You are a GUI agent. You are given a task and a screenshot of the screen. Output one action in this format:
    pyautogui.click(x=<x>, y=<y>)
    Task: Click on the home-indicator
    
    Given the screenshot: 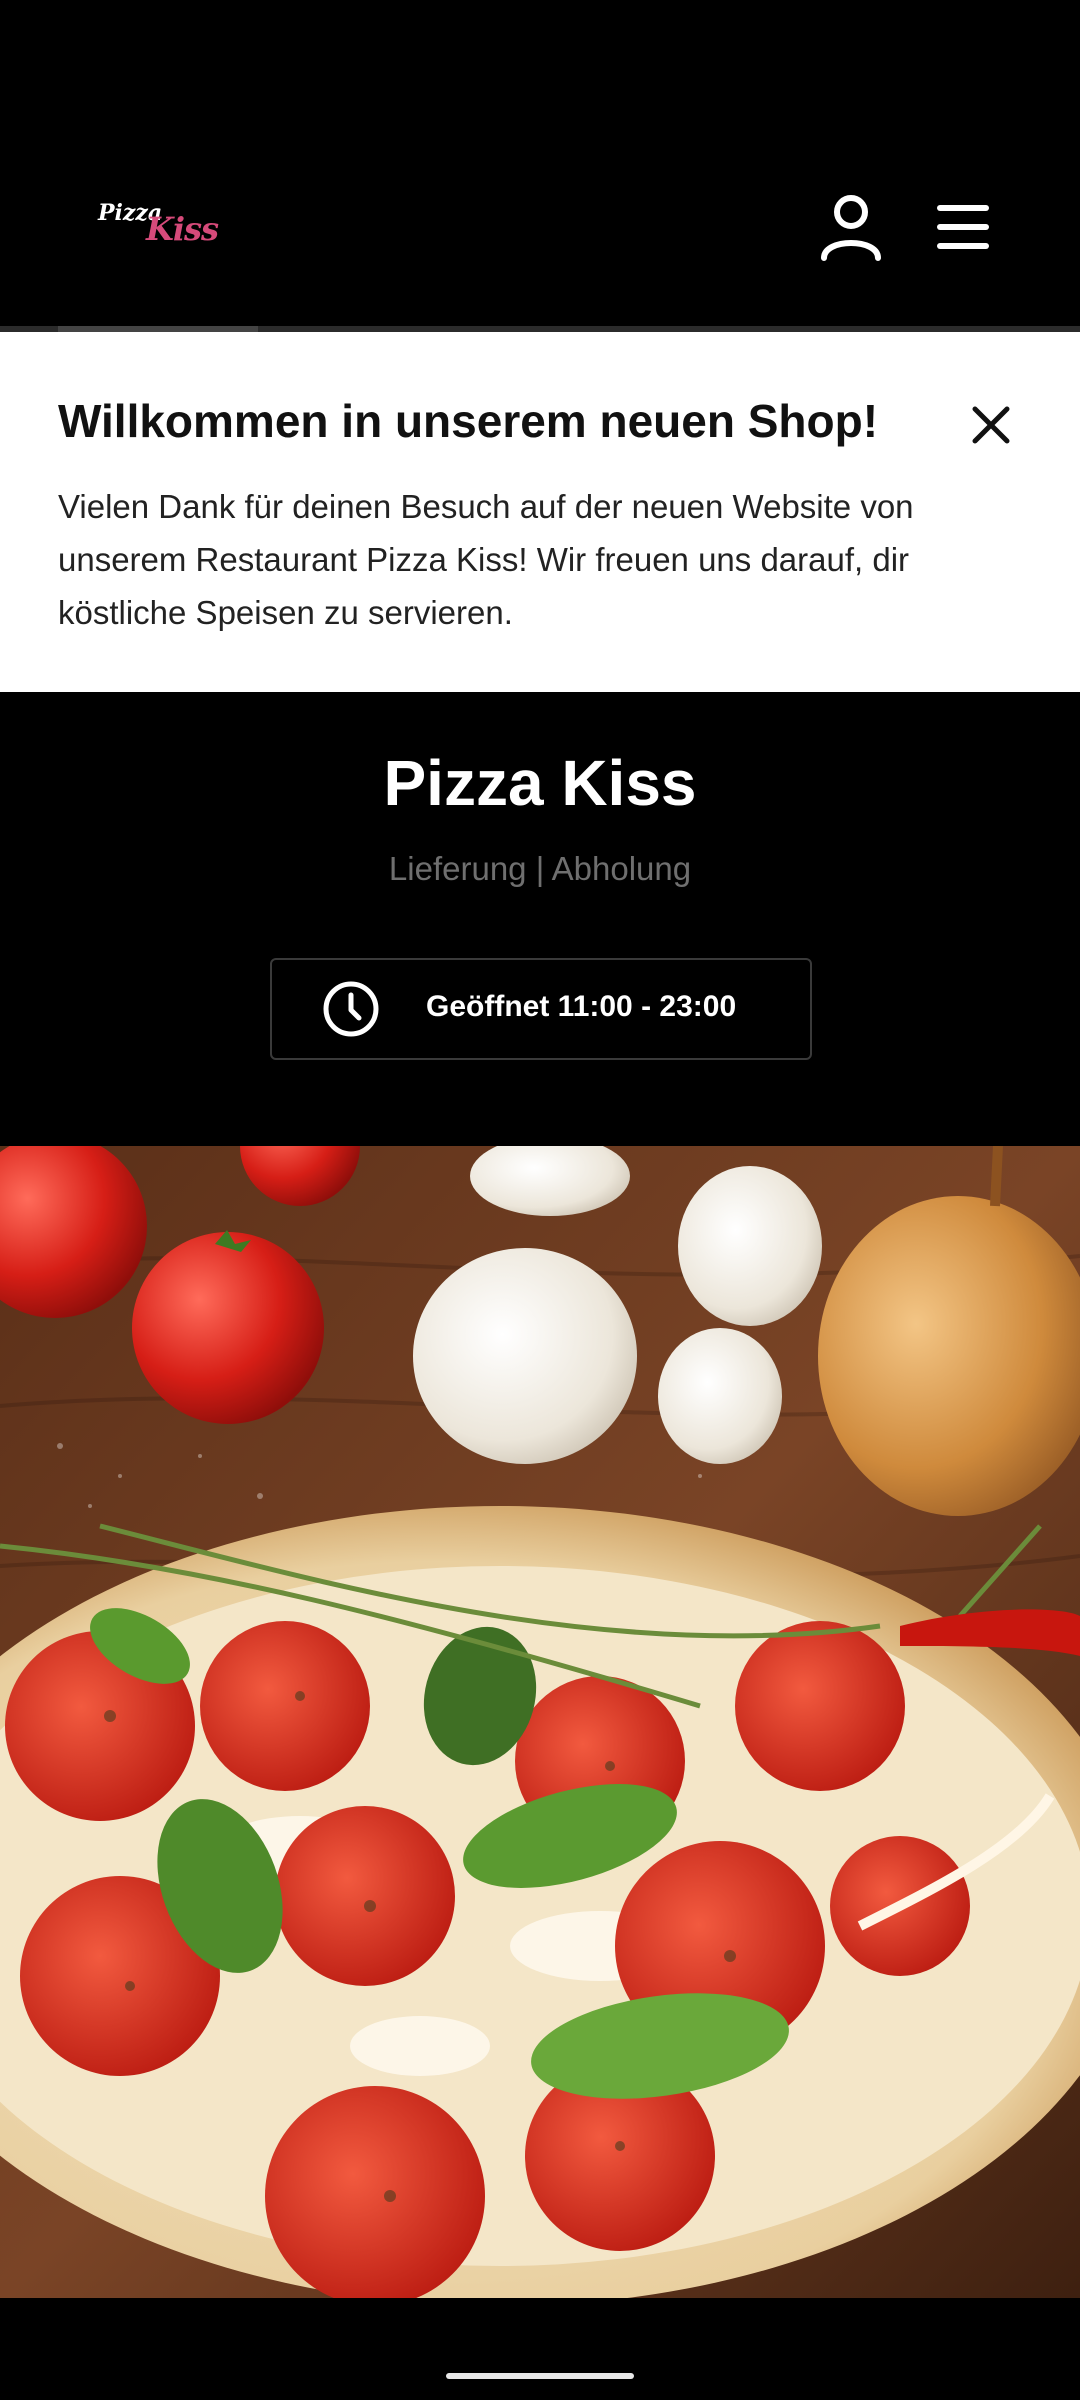 What is the action you would take?
    pyautogui.click(x=540, y=2376)
    